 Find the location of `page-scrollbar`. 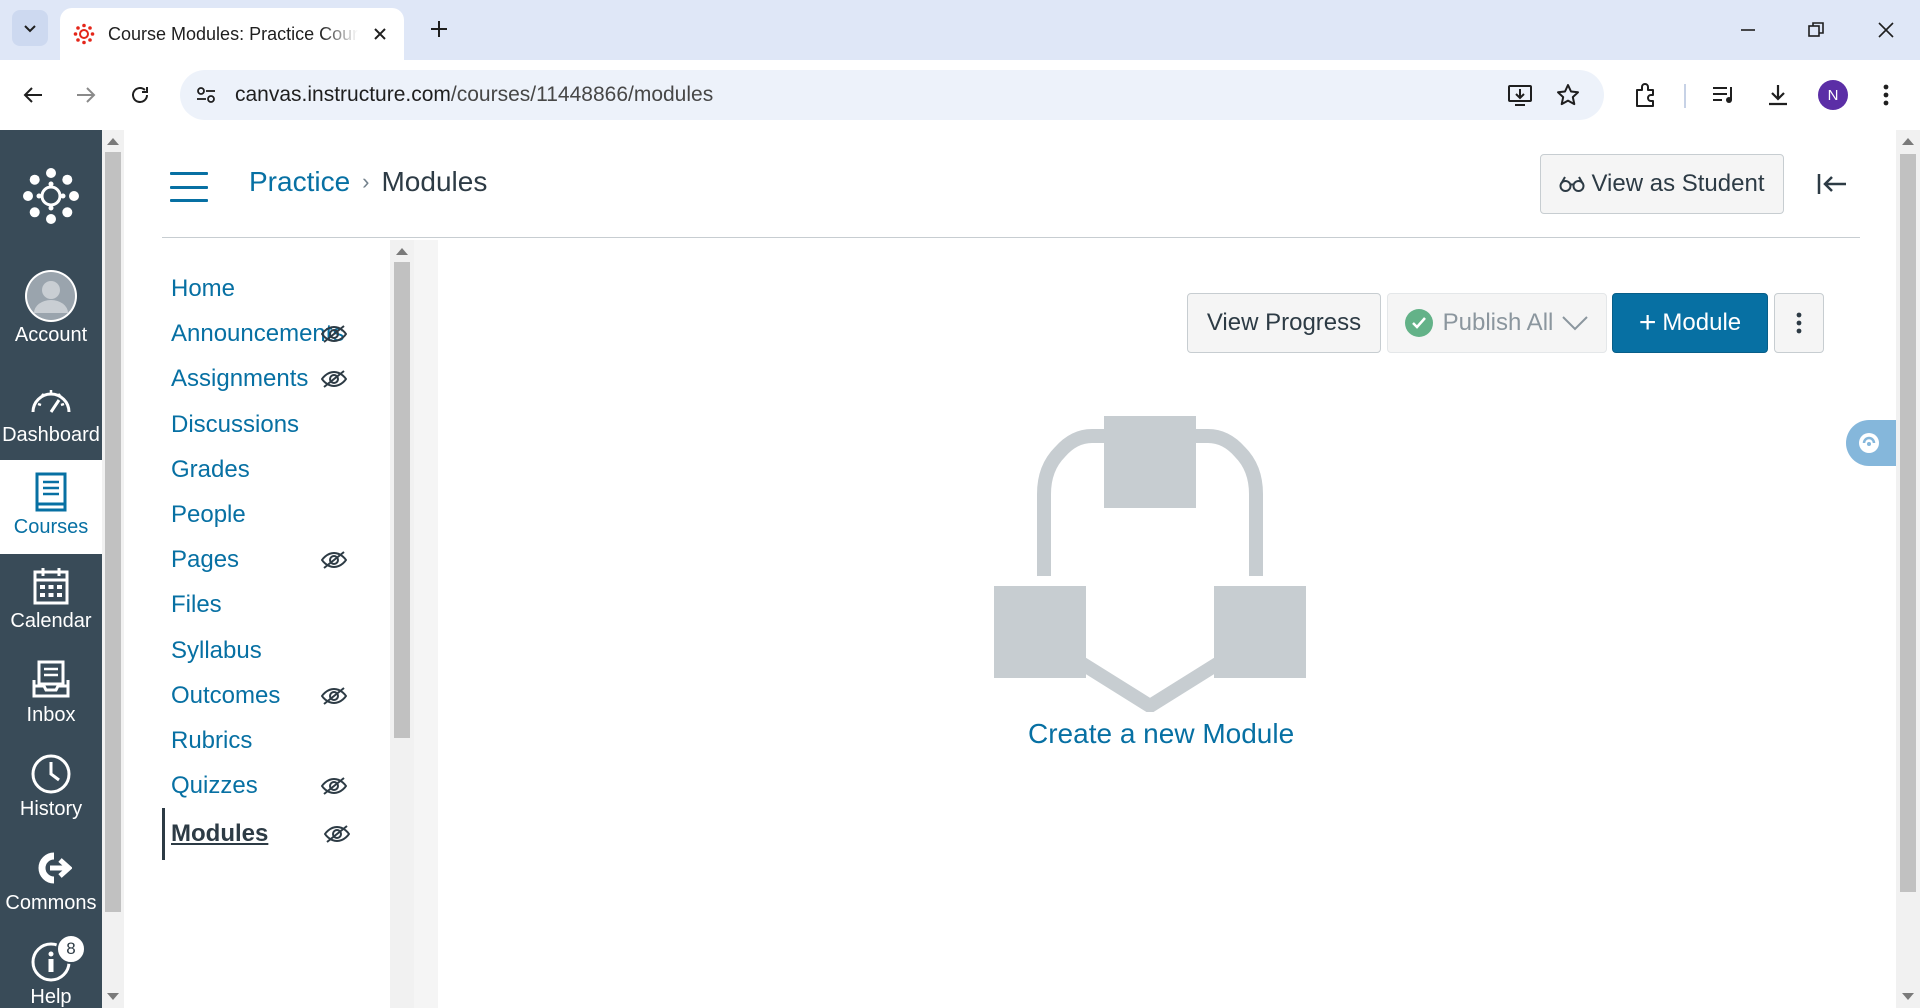

page-scrollbar is located at coordinates (1908, 569).